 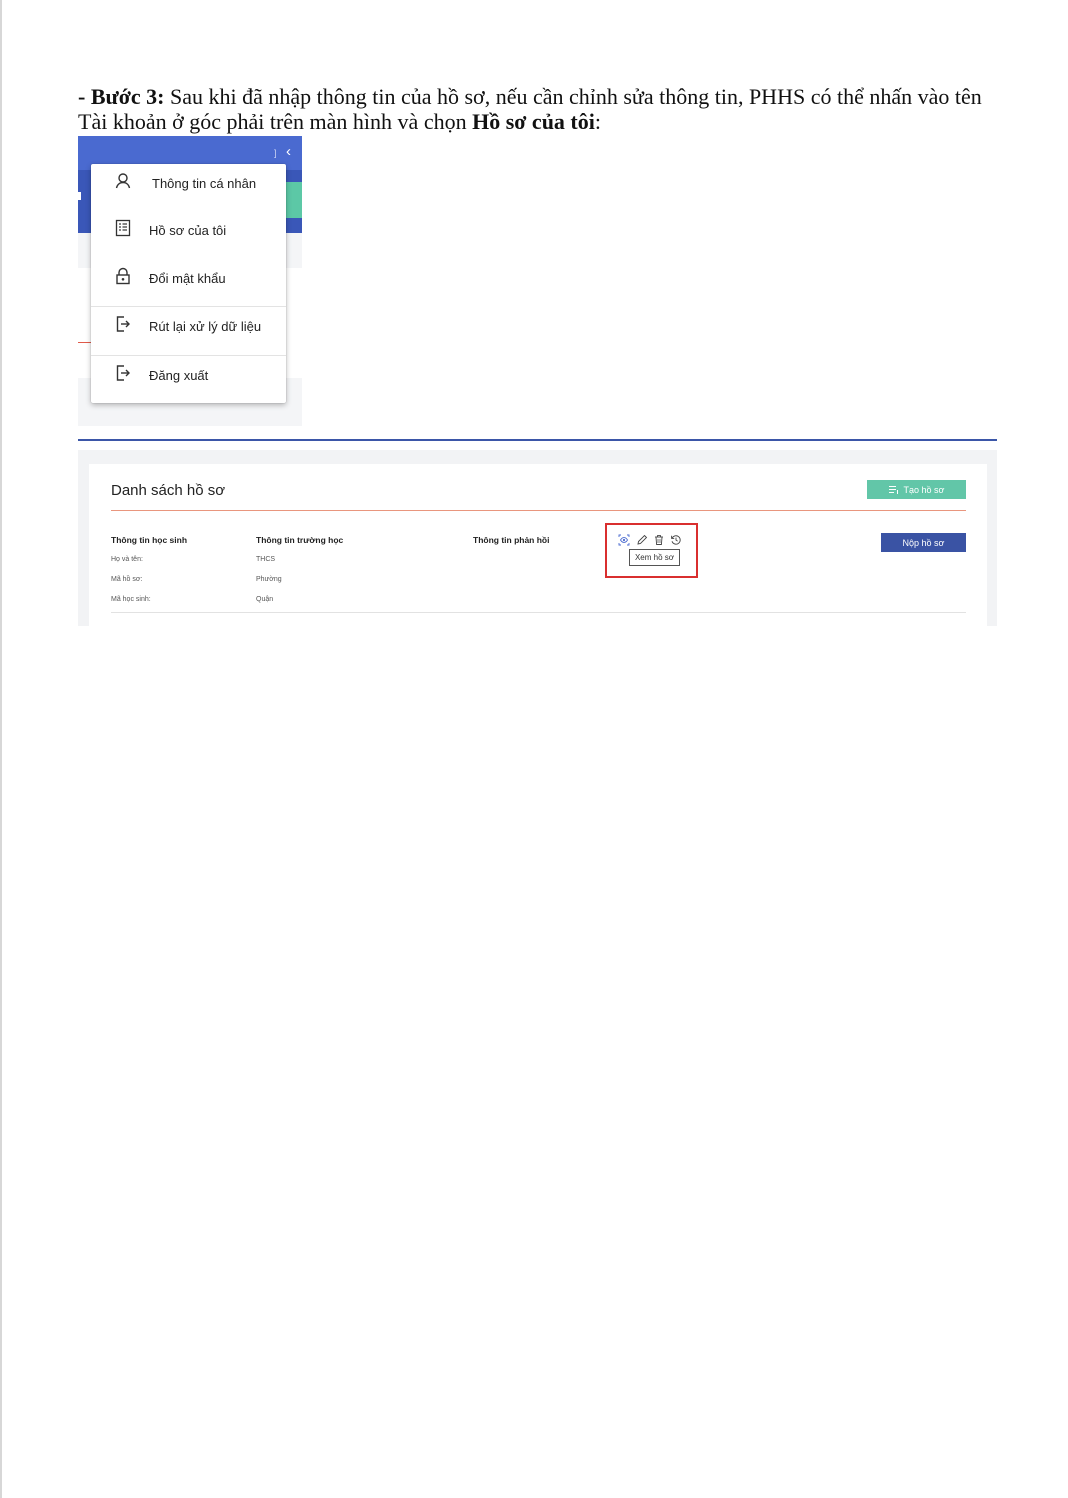 What do you see at coordinates (533, 121) in the screenshot?
I see `instruction-emphasis: Hồ sơ của tôi` at bounding box center [533, 121].